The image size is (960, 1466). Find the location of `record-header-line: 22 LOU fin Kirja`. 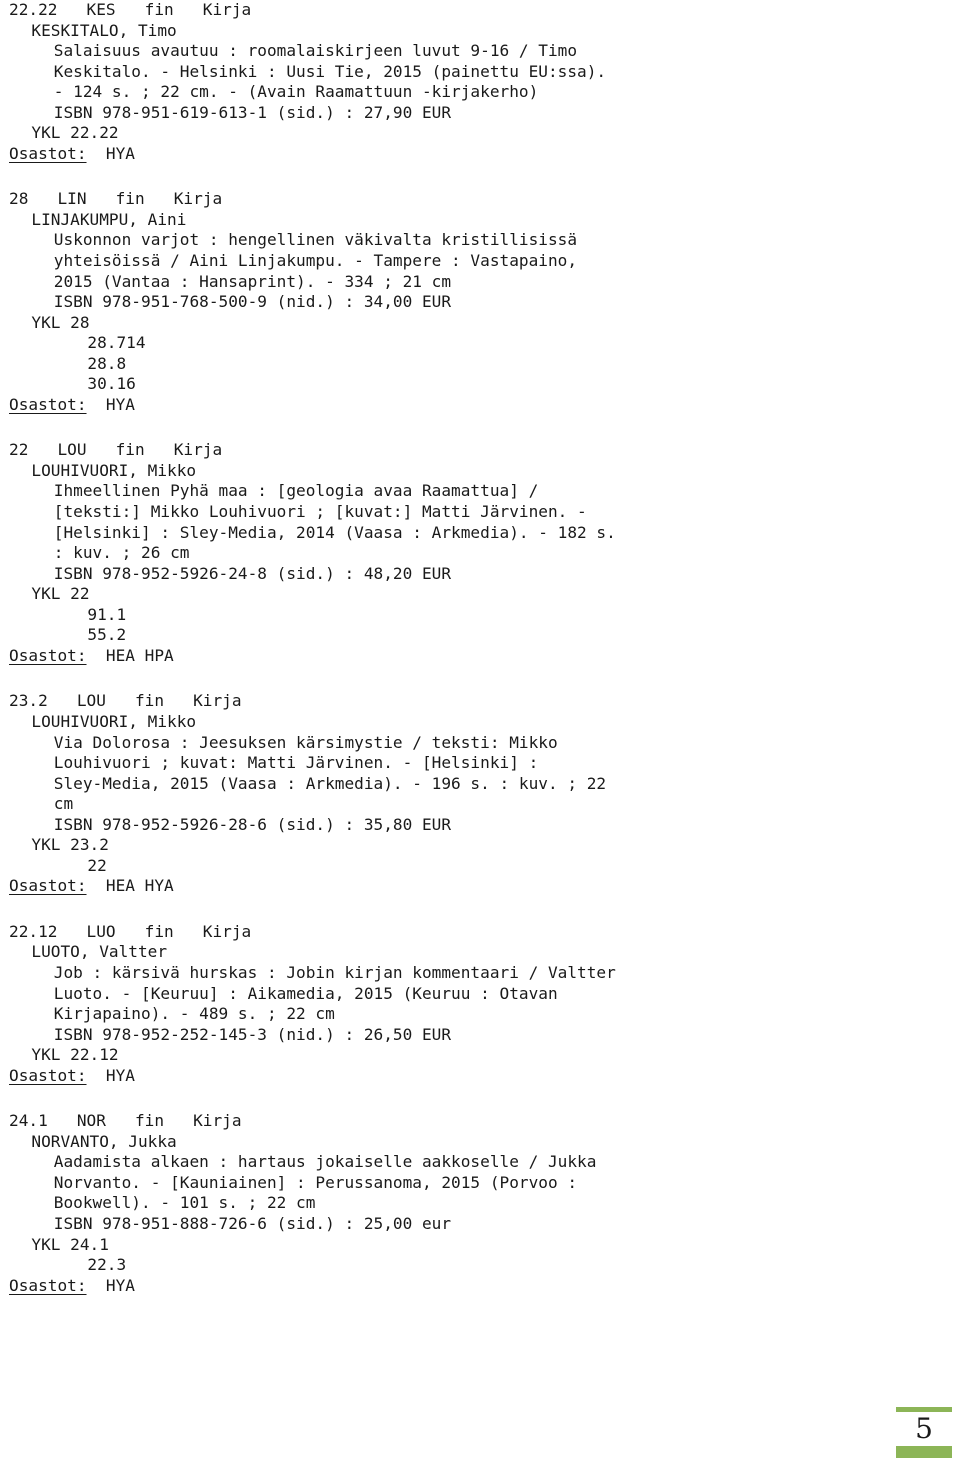

record-header-line: 22 LOU fin Kirja is located at coordinates (116, 450).